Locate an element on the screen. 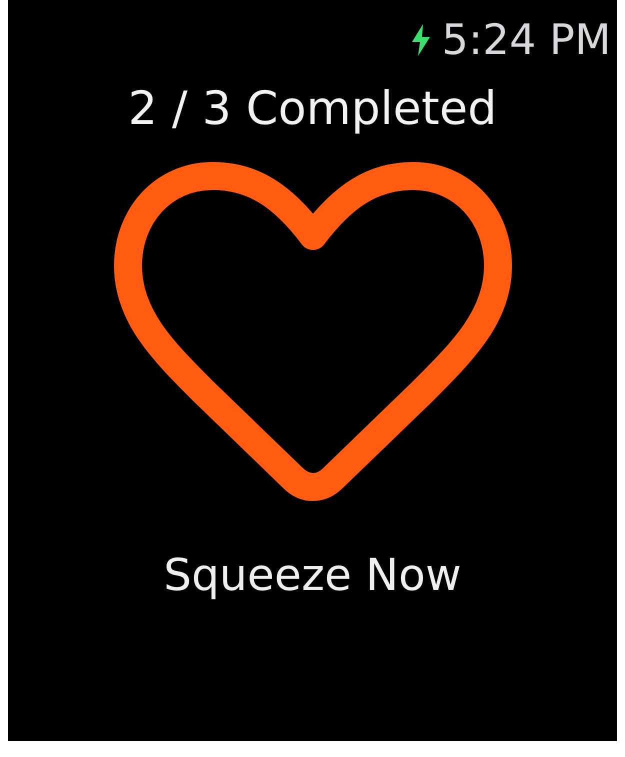 The image size is (625, 757). progress-text: 2 / 3 Completed is located at coordinates (312, 108).